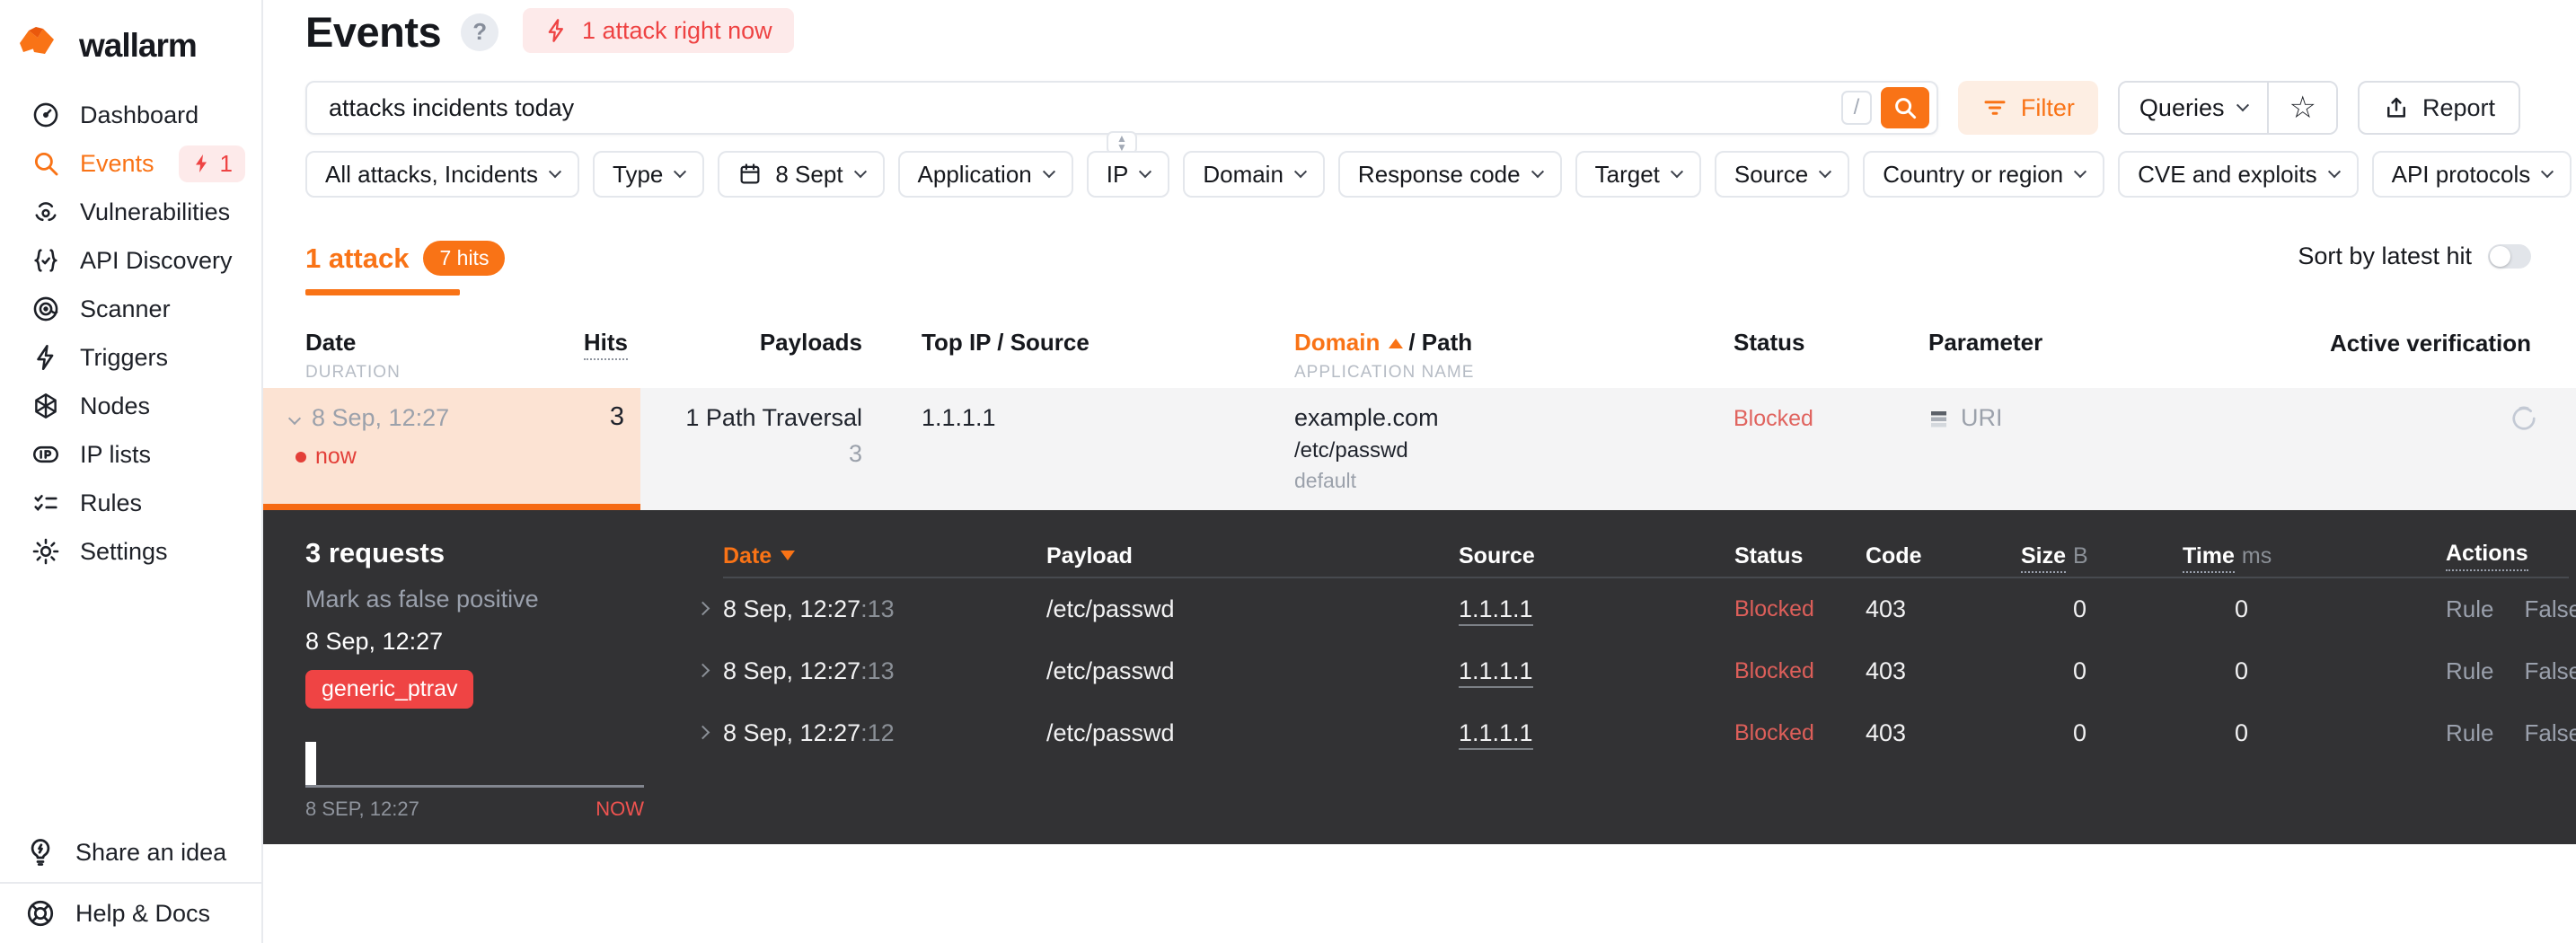  What do you see at coordinates (116, 454) in the screenshot?
I see `sidebar-item-label: IP lists` at bounding box center [116, 454].